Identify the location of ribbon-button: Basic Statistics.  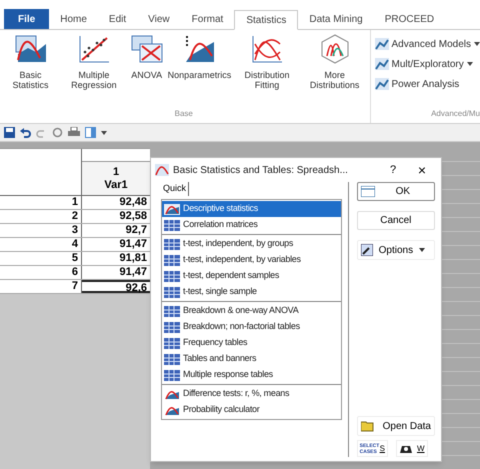
(31, 62).